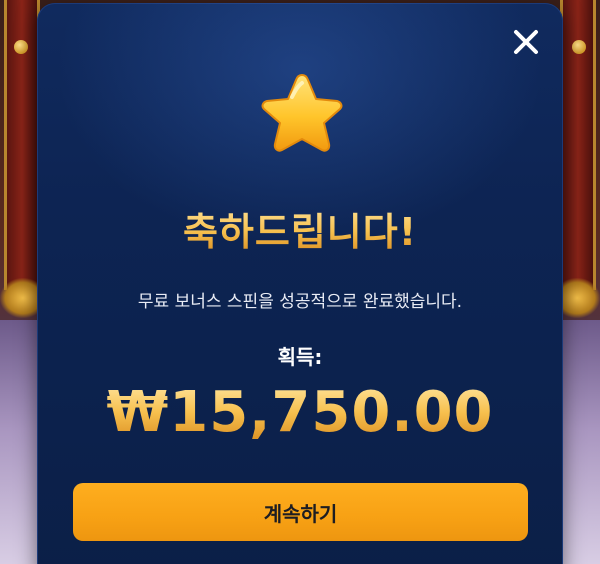  I want to click on star-icon, so click(302, 119).